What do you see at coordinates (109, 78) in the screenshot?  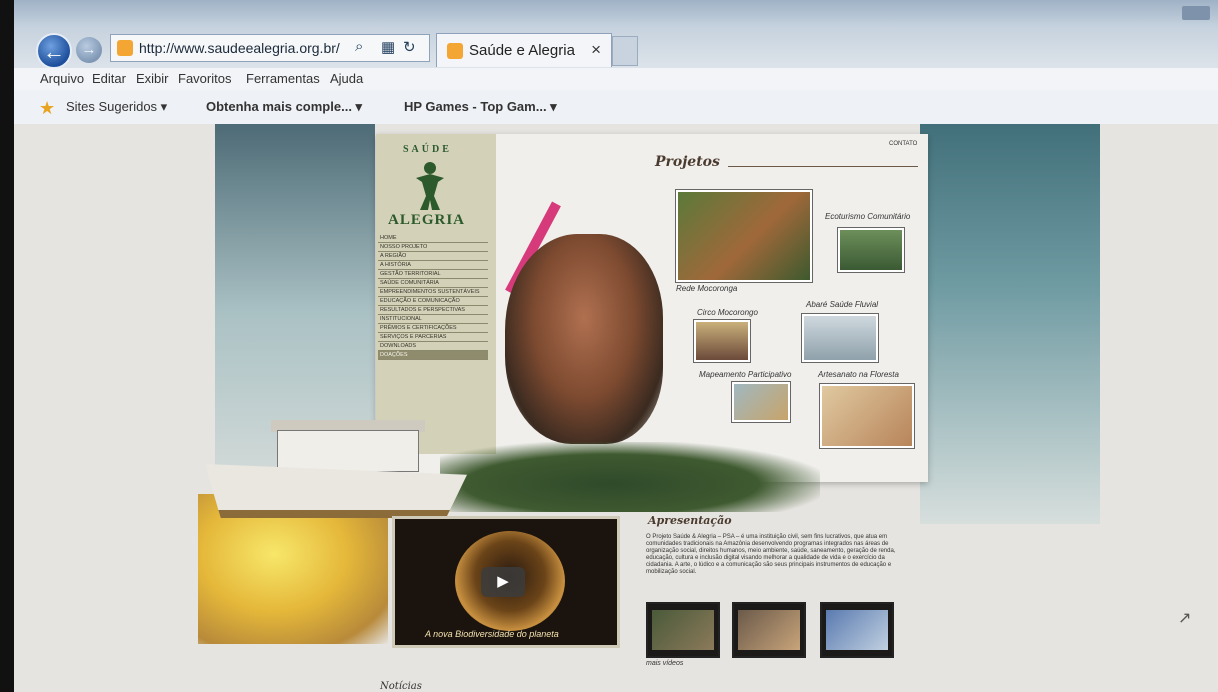 I see `menu-editar: Editar` at bounding box center [109, 78].